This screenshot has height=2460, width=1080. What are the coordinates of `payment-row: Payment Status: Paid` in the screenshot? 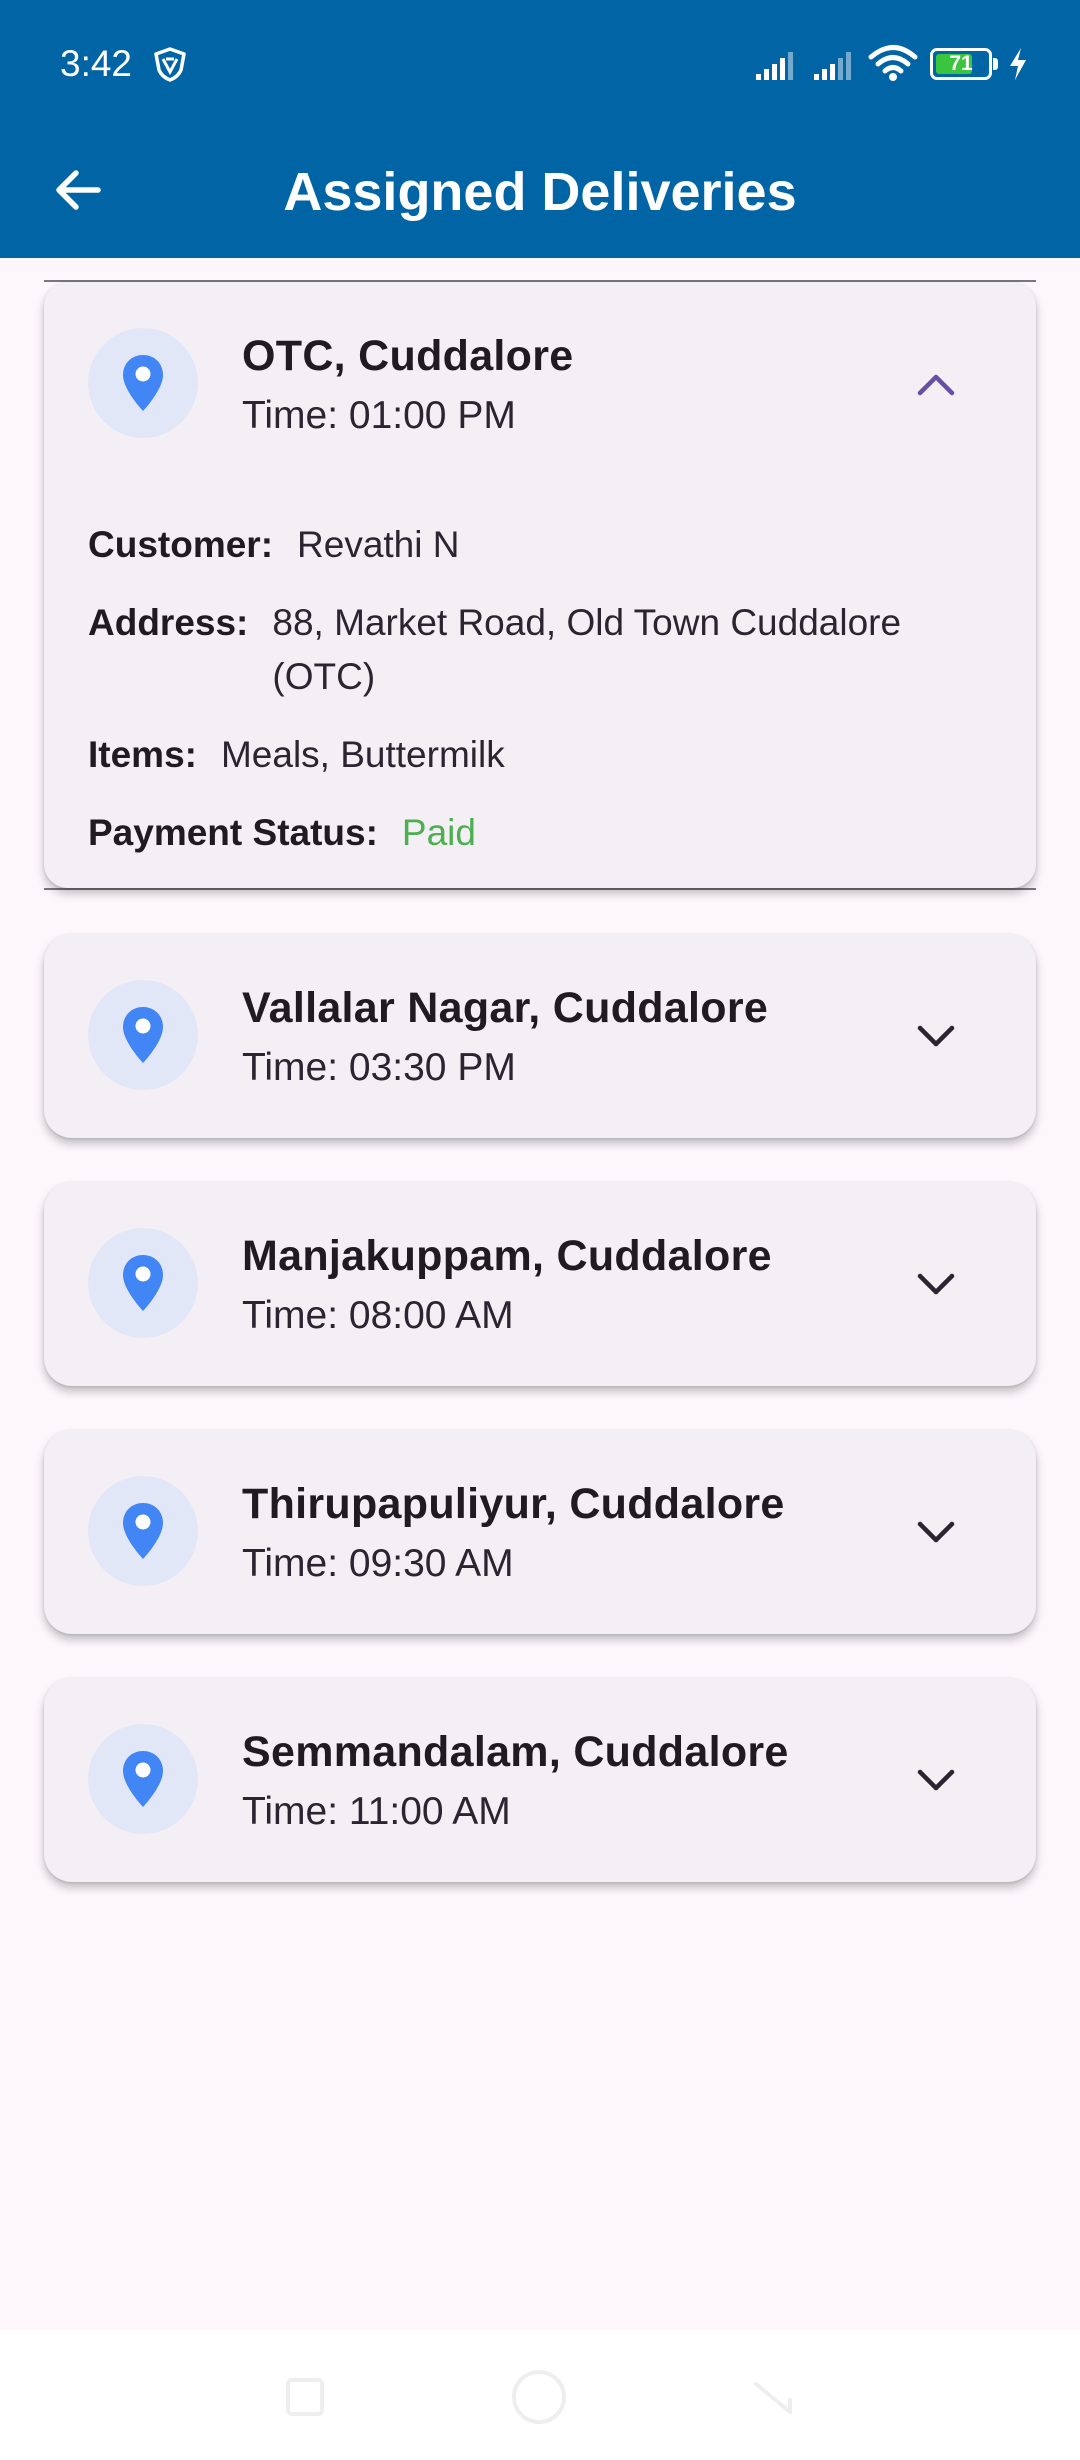 It's located at (282, 833).